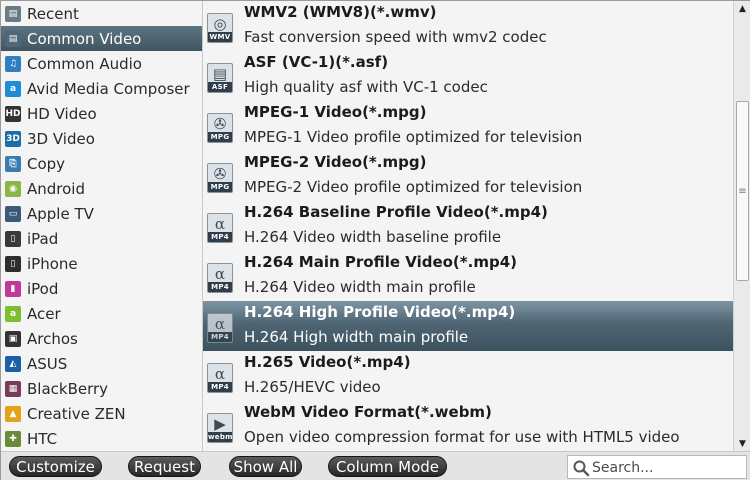  Describe the element at coordinates (13, 188) in the screenshot. I see `android-icon: ◉` at that location.